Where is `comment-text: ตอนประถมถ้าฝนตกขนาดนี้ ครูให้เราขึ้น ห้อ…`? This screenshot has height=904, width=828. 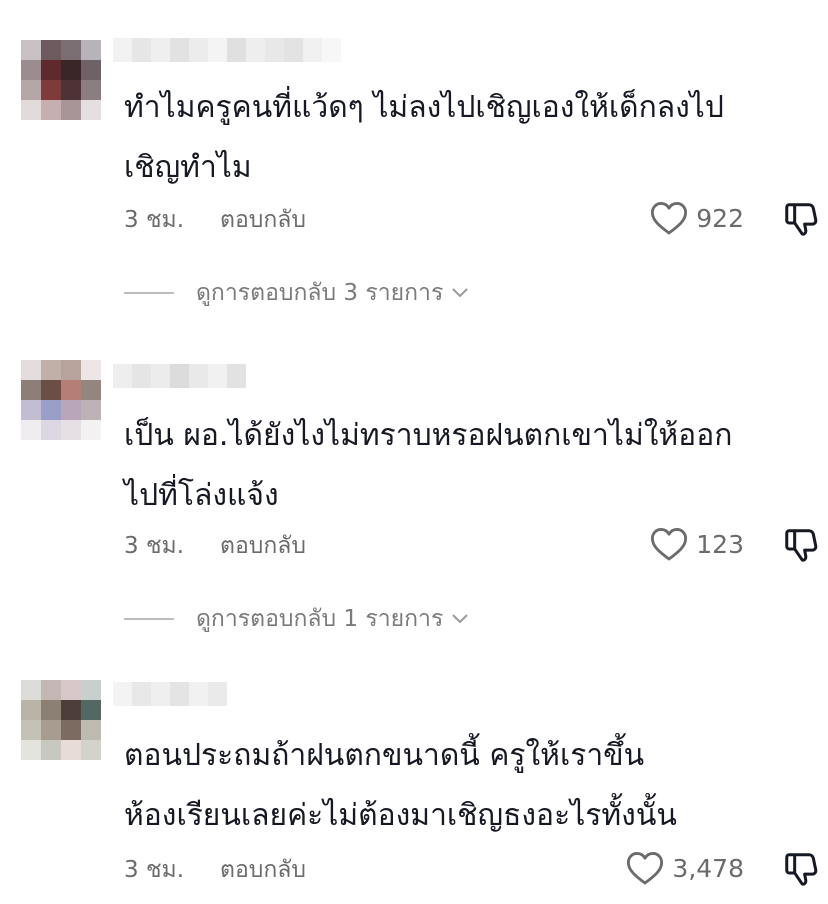
comment-text: ตอนประถมถ้าฝนตกขนาดนี้ ครูให้เราขึ้น ห้อ… is located at coordinates (469, 786).